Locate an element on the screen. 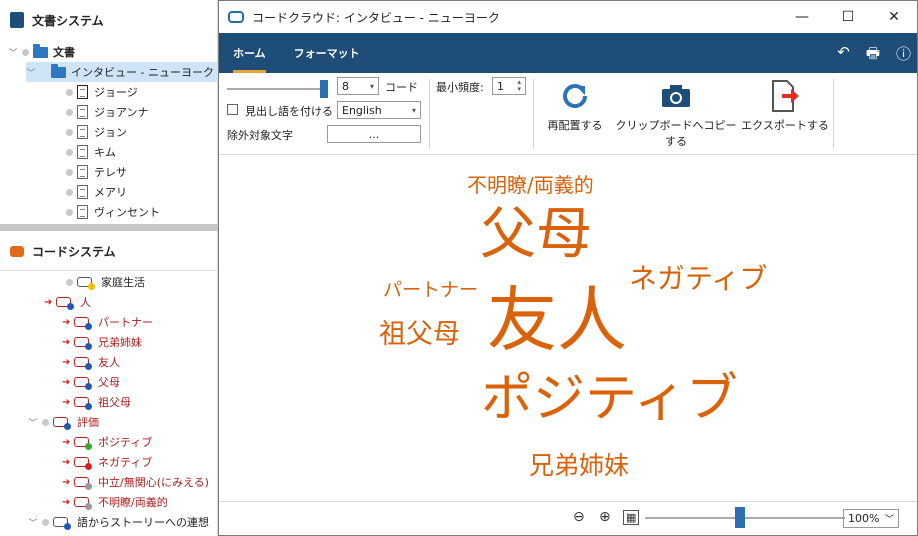 This screenshot has width=918, height=536. code-tree-item: ➜ 兄弟姉妹 is located at coordinates (102, 342).